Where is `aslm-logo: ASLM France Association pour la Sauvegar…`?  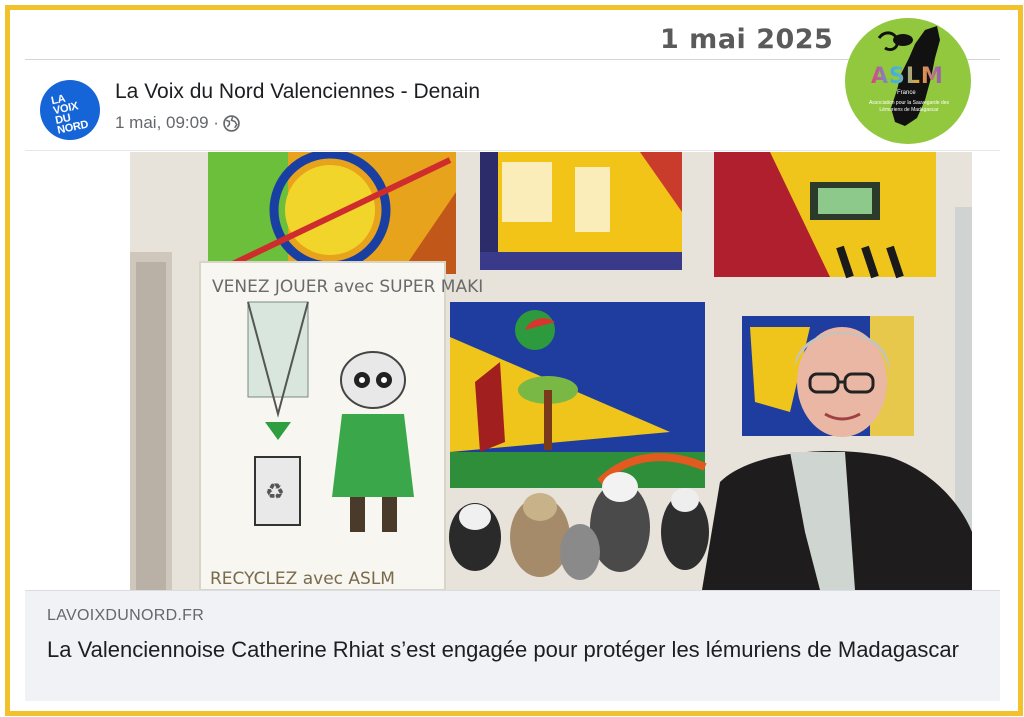 aslm-logo: ASLM France Association pour la Sauvegar… is located at coordinates (908, 81).